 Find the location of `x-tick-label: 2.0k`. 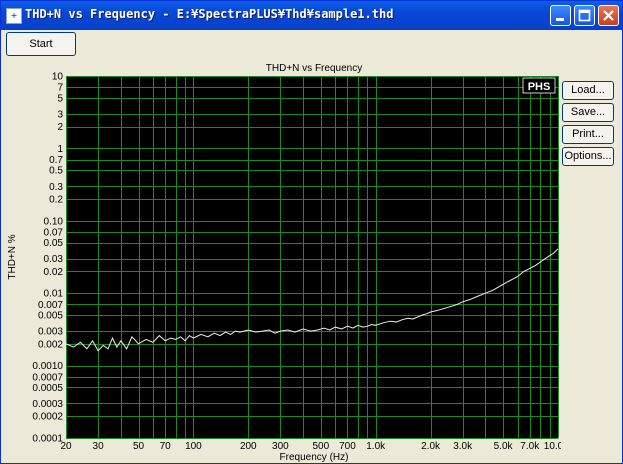

x-tick-label: 2.0k is located at coordinates (431, 446).